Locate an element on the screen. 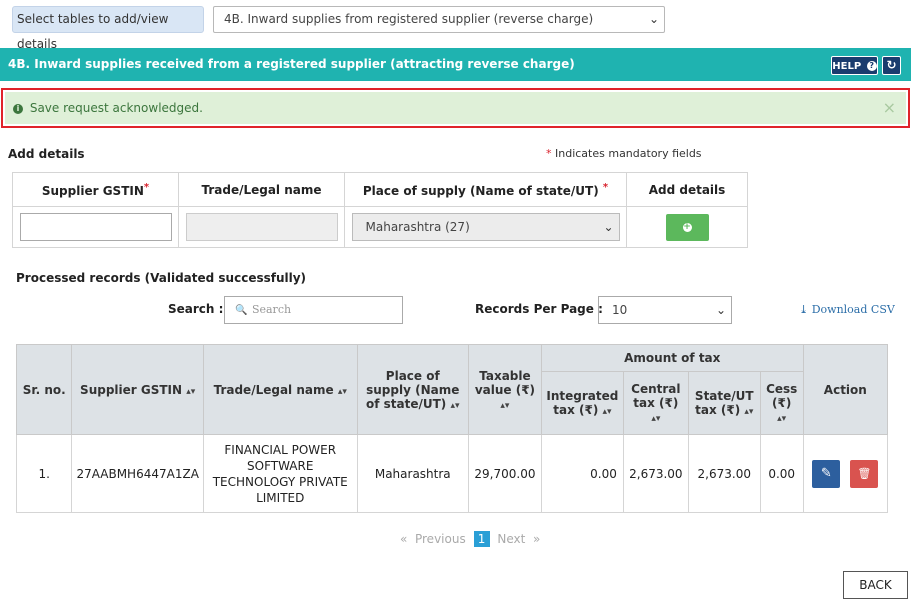 The image size is (911, 611). add-button: + is located at coordinates (687, 227).